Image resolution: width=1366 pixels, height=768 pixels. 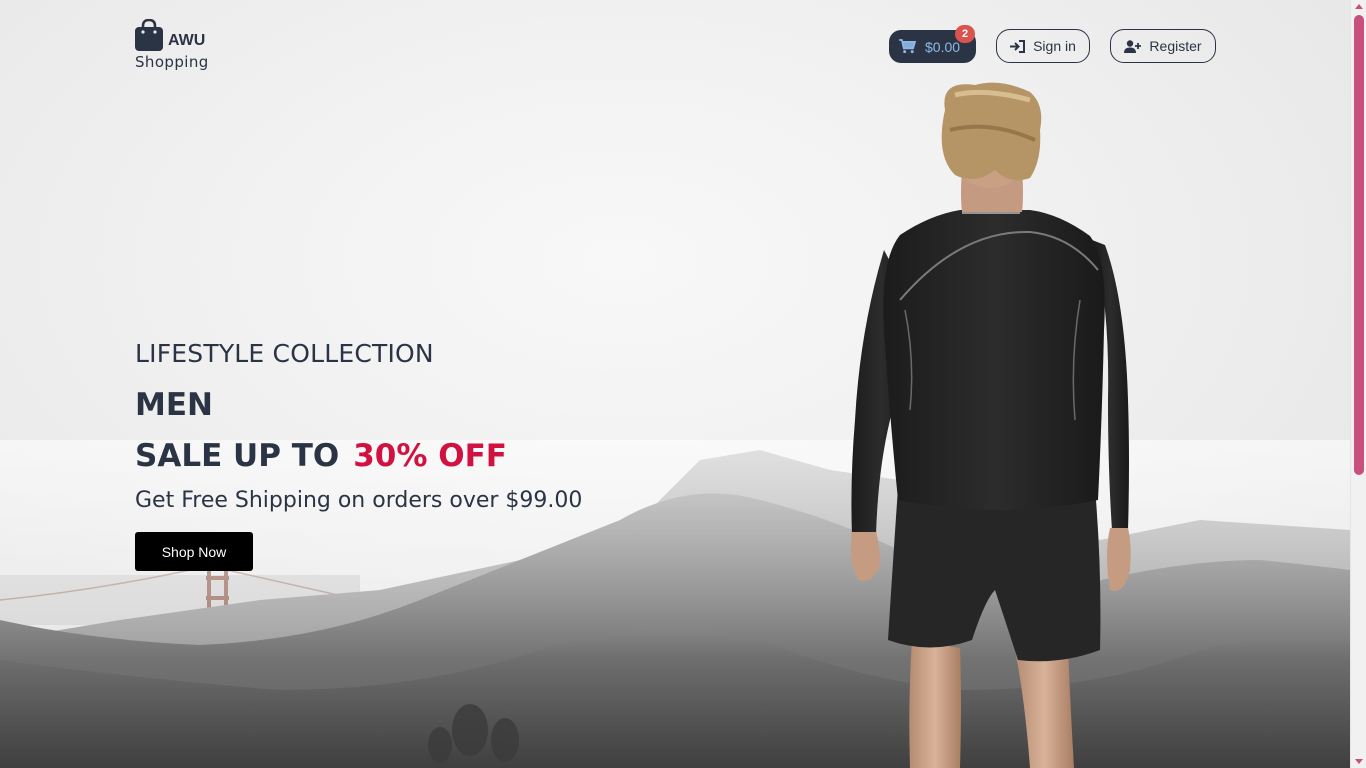 I want to click on cart-total: $0.00, so click(x=943, y=46).